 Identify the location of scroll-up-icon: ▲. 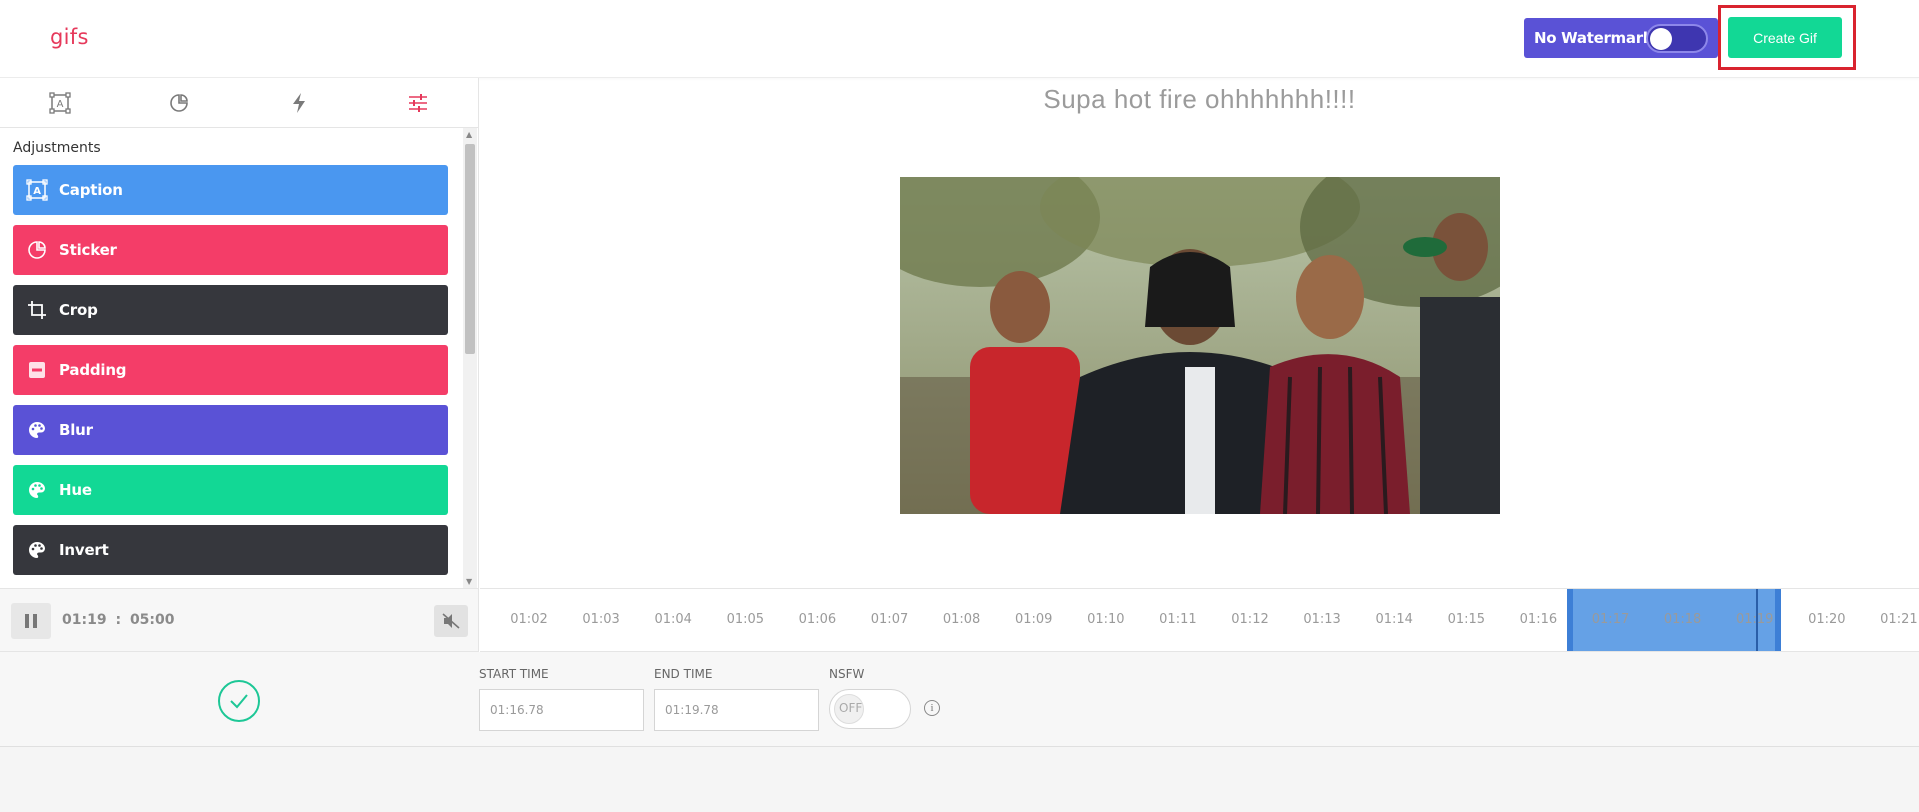
(469, 134).